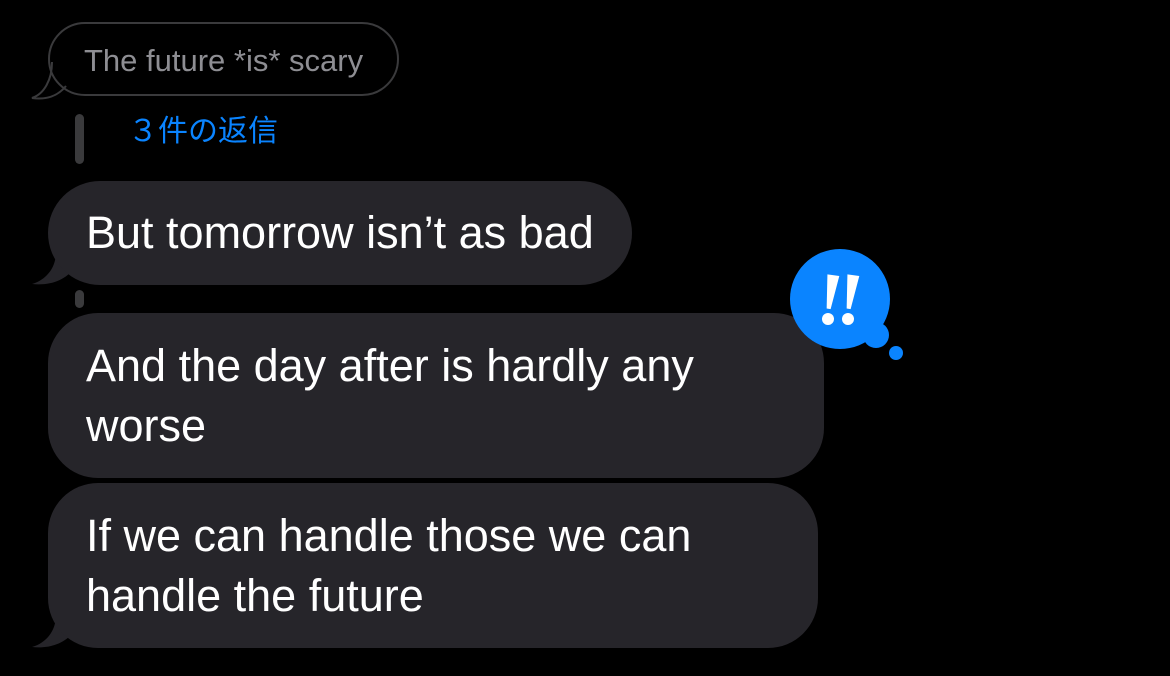  I want to click on replies-count-link: ３件の返信, so click(203, 132).